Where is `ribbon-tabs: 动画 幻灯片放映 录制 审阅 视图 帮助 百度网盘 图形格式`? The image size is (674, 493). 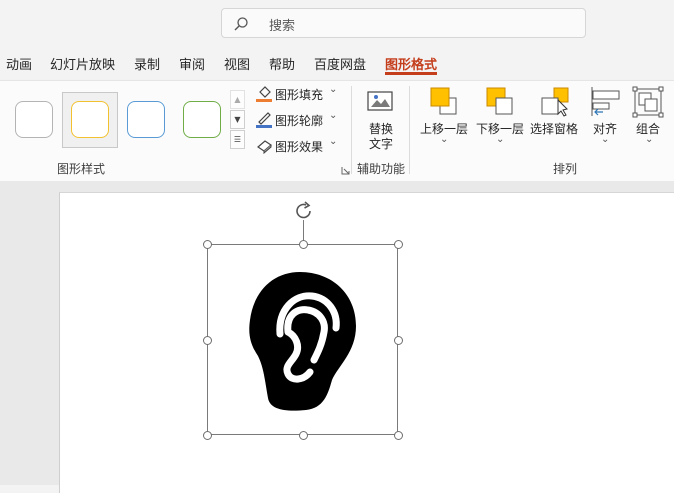 ribbon-tabs: 动画 幻灯片放映 录制 审阅 视图 帮助 百度网盘 图形格式 is located at coordinates (337, 63).